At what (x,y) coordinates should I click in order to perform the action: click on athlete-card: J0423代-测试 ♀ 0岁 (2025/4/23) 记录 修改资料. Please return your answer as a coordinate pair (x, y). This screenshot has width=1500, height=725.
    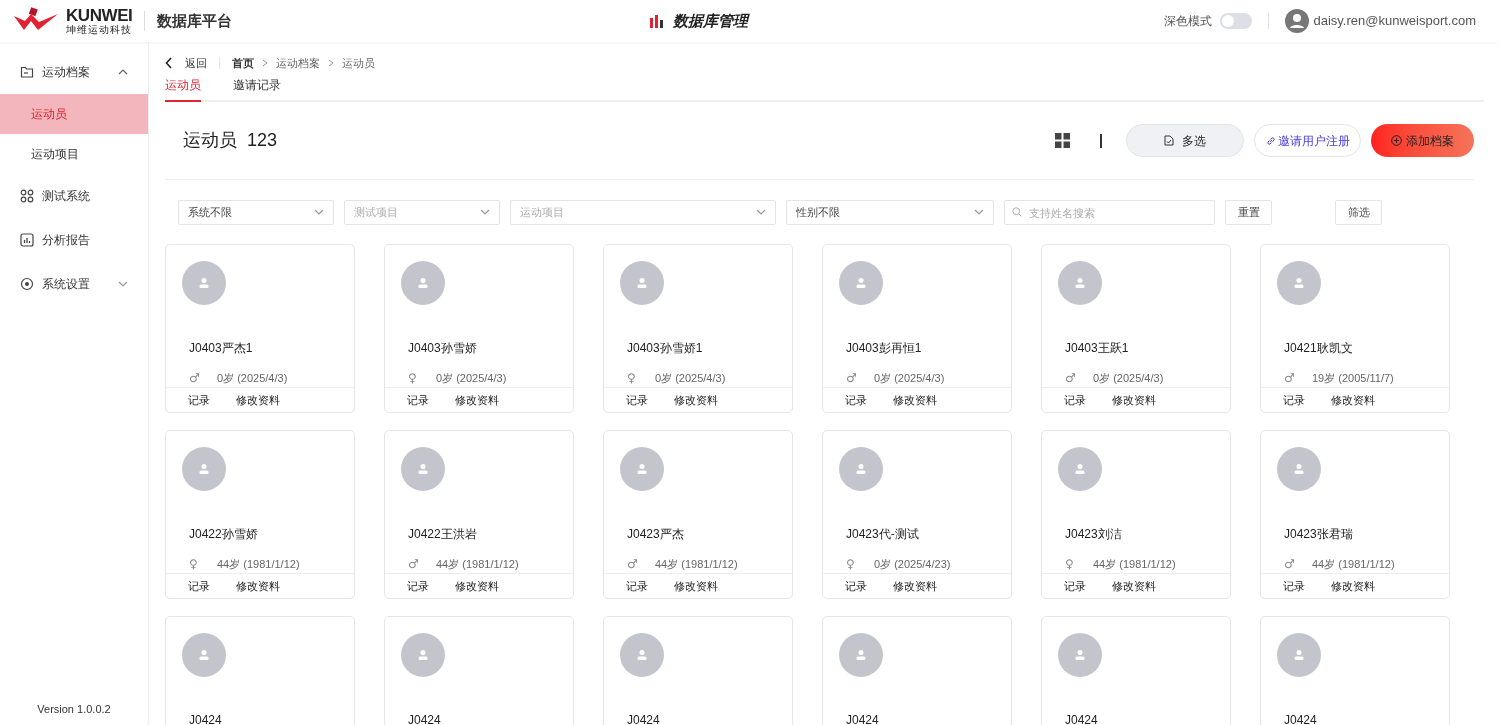
    Looking at the image, I should click on (917, 514).